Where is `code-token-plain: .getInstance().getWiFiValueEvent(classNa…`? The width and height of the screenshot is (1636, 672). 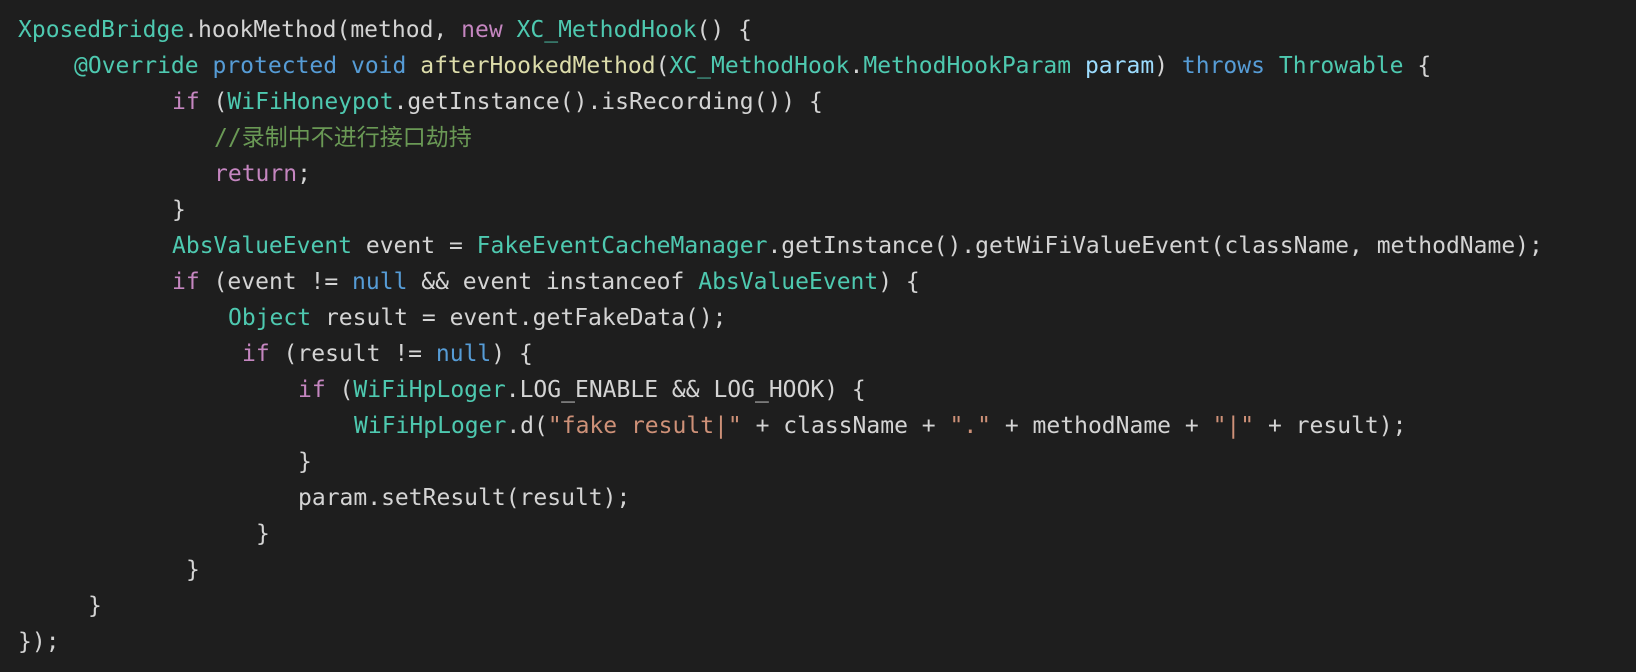
code-token-plain: .getInstance().getWiFiValueEvent(classNa… is located at coordinates (1155, 246).